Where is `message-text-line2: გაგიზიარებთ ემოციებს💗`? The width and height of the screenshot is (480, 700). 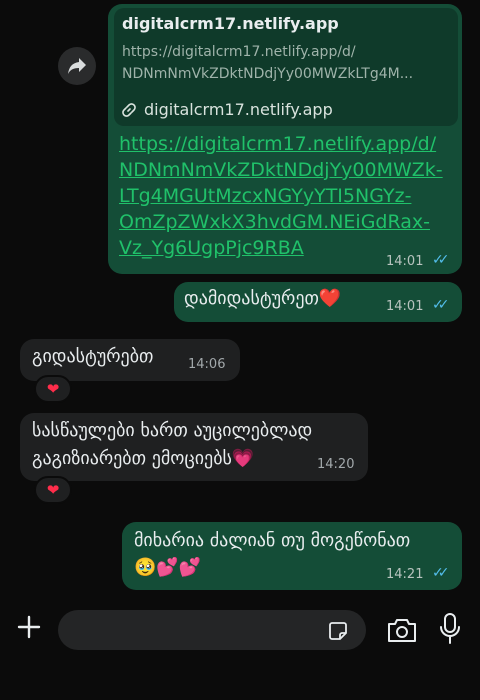 message-text-line2: გაგიზიარებთ ემოციებს💗 is located at coordinates (143, 458).